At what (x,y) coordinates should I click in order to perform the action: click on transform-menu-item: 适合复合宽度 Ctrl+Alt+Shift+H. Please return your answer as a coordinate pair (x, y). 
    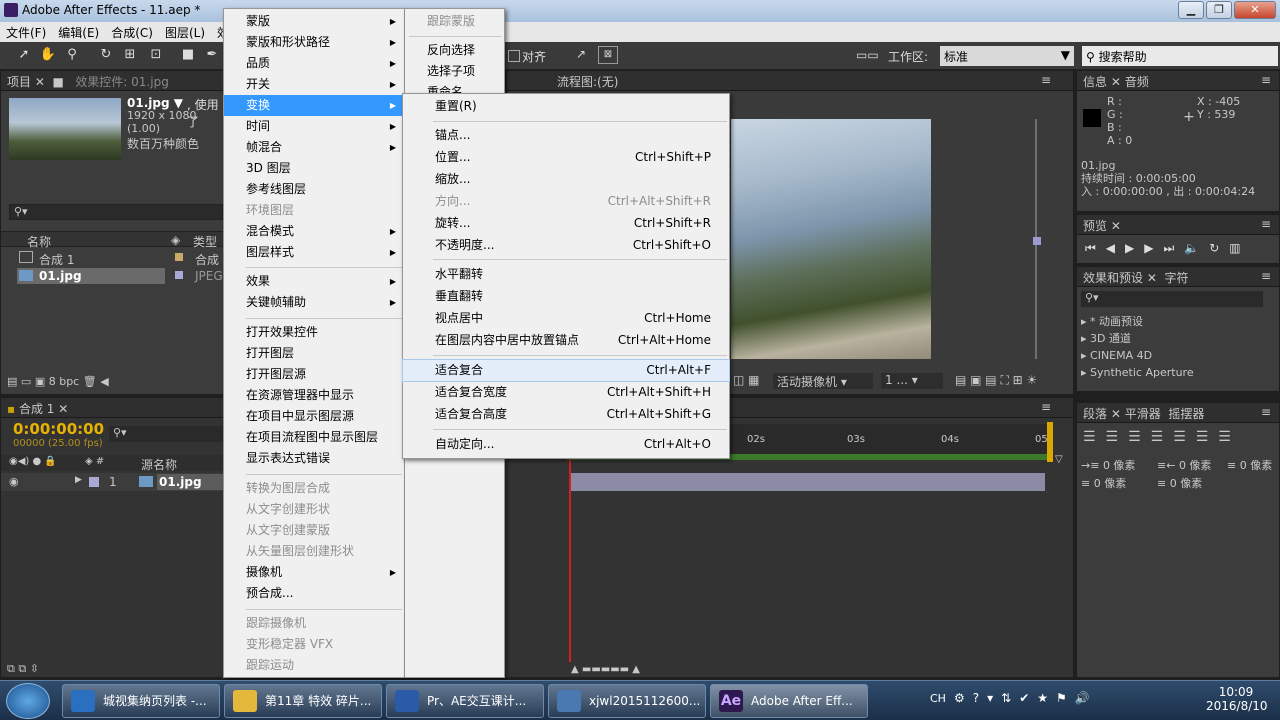
    Looking at the image, I should click on (566, 392).